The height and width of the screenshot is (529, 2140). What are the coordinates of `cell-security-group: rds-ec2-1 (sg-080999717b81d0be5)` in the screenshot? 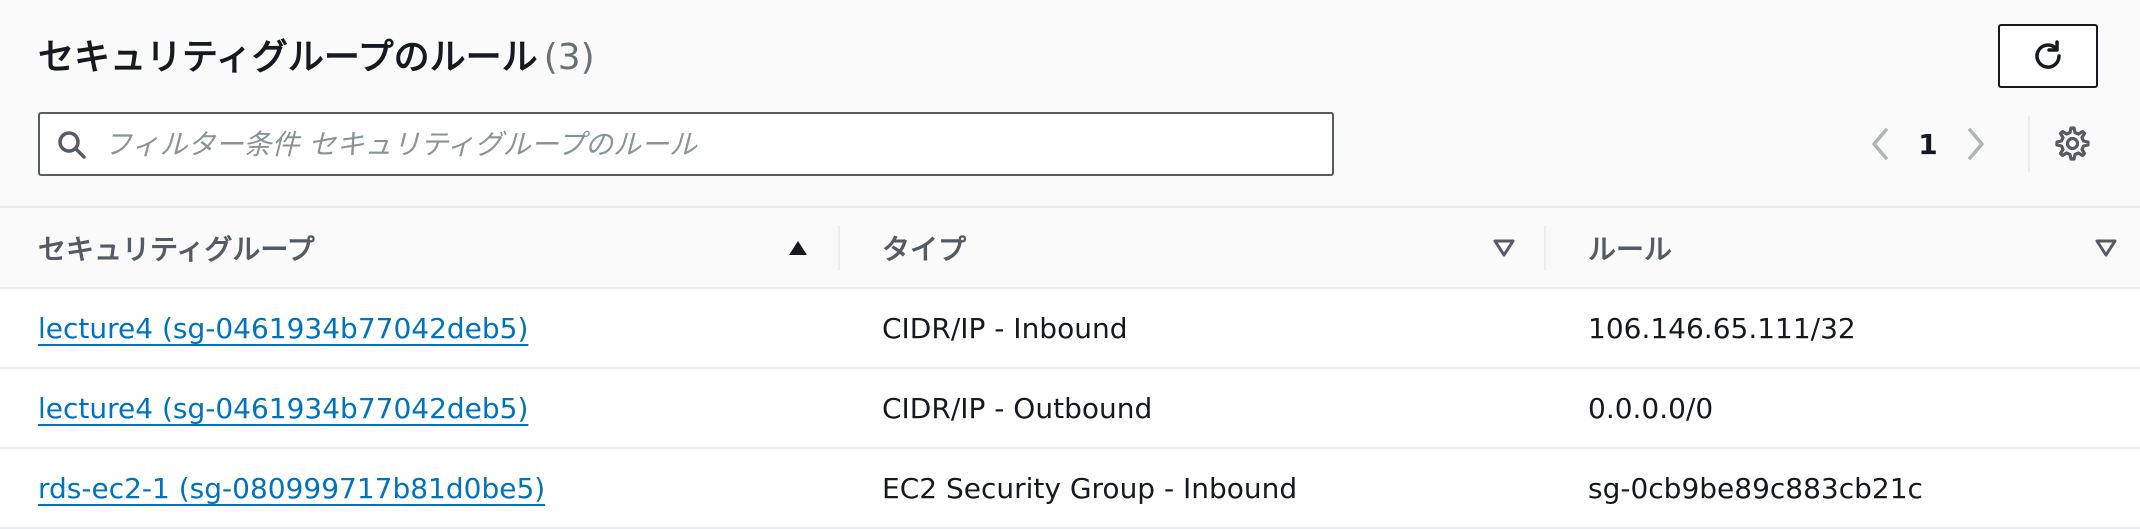 It's located at (420, 488).